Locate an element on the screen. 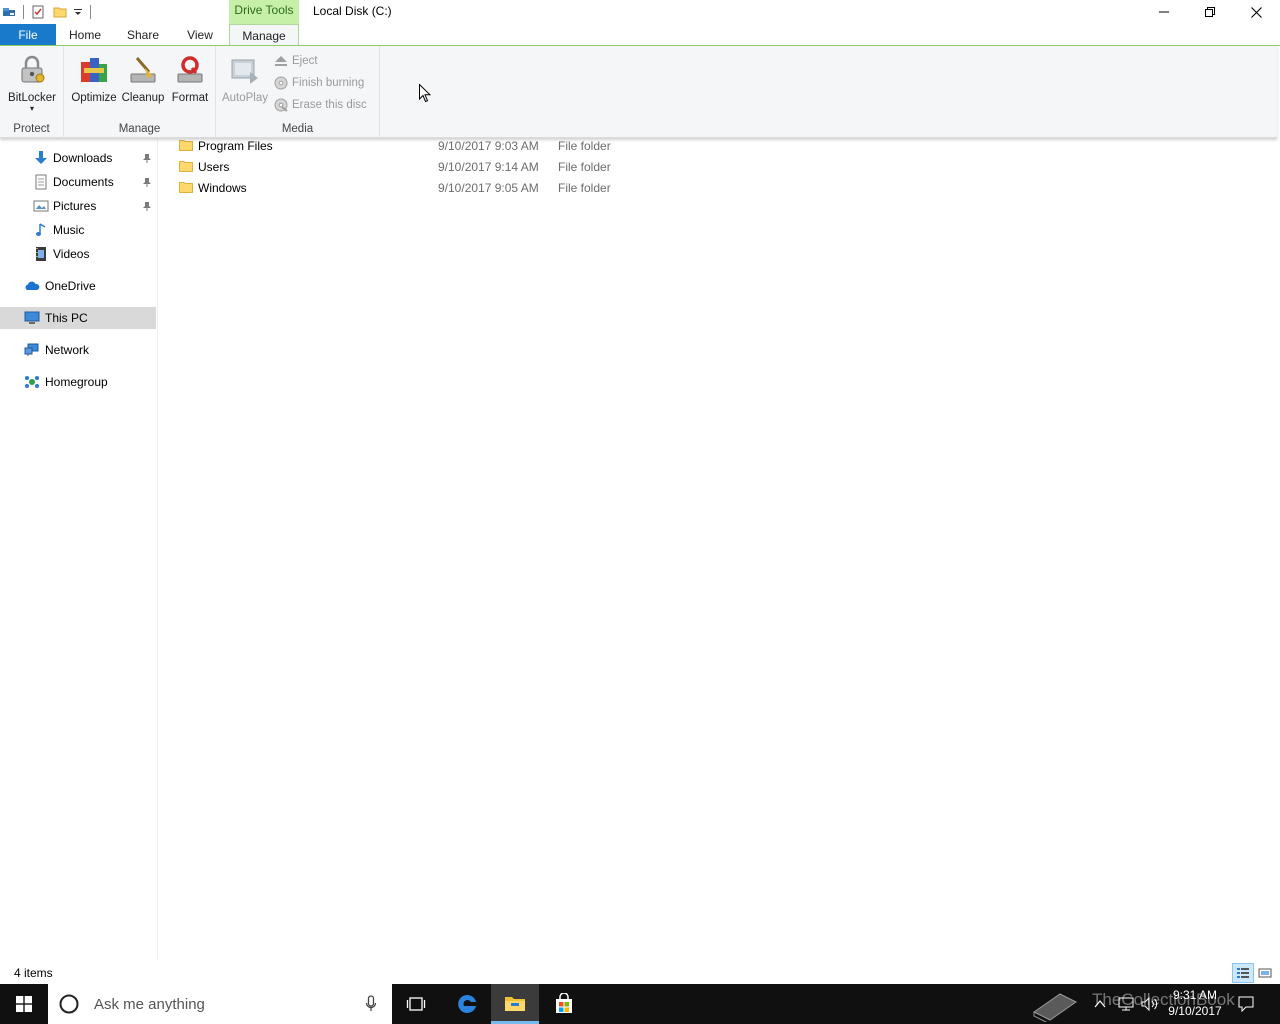 This screenshot has height=1024, width=1280. explorer-app-icon is located at coordinates (9, 12).